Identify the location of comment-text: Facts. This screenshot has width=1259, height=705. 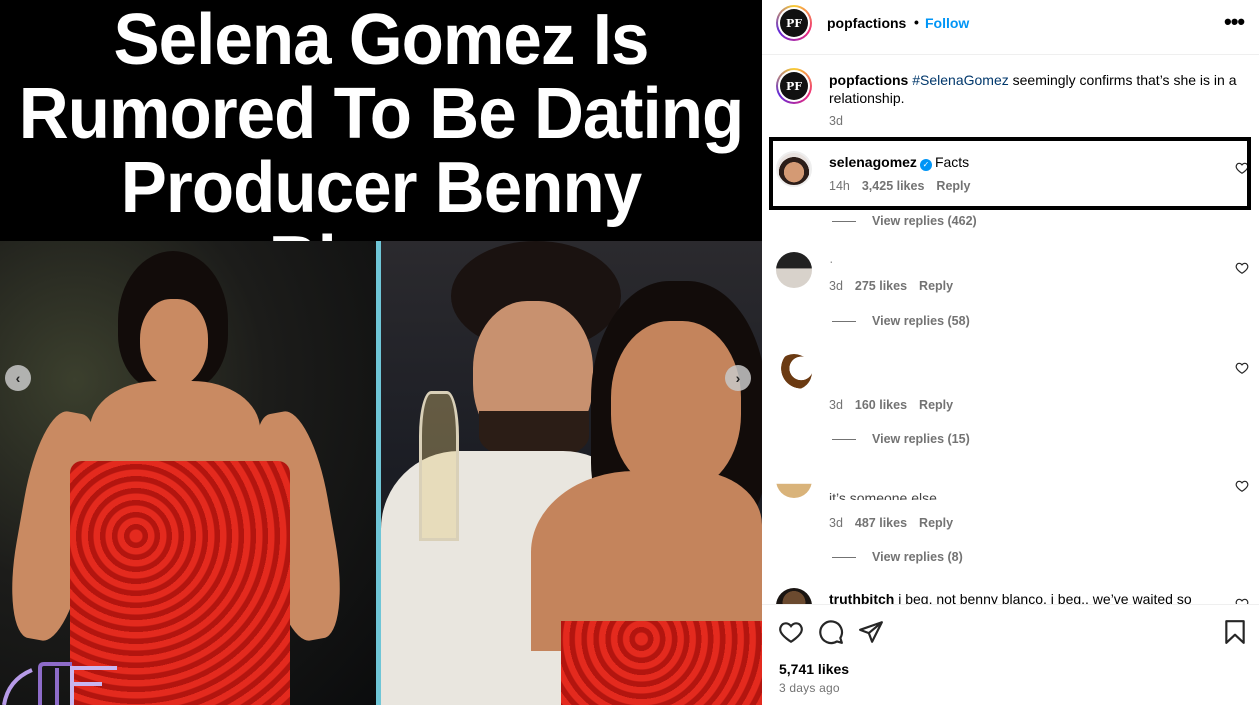
(952, 162).